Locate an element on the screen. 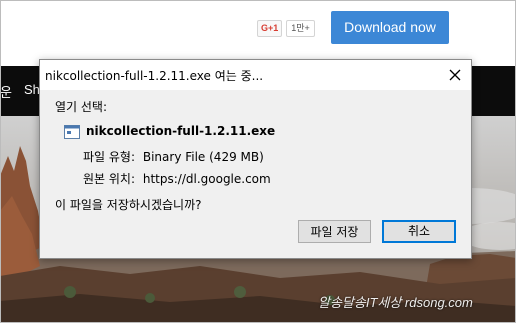 This screenshot has height=323, width=516. google-plus-button: G+1 is located at coordinates (270, 28).